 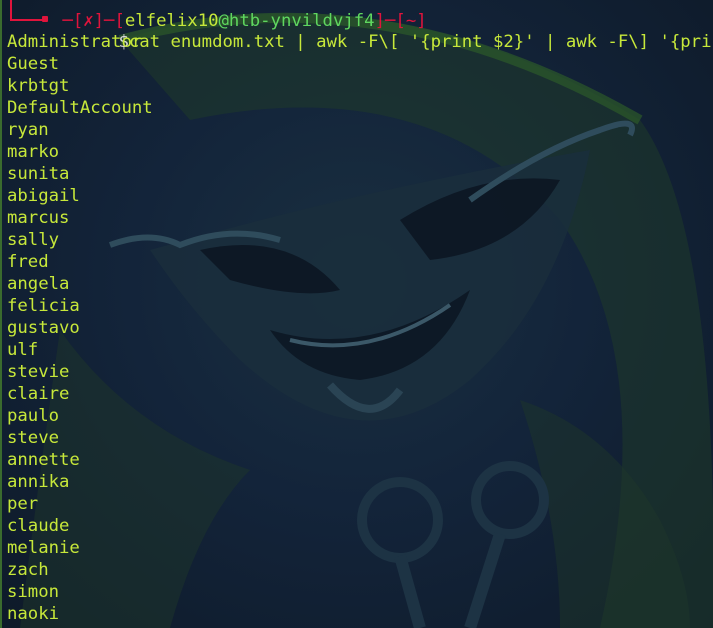 What do you see at coordinates (33, 614) in the screenshot?
I see `output-line: naoki` at bounding box center [33, 614].